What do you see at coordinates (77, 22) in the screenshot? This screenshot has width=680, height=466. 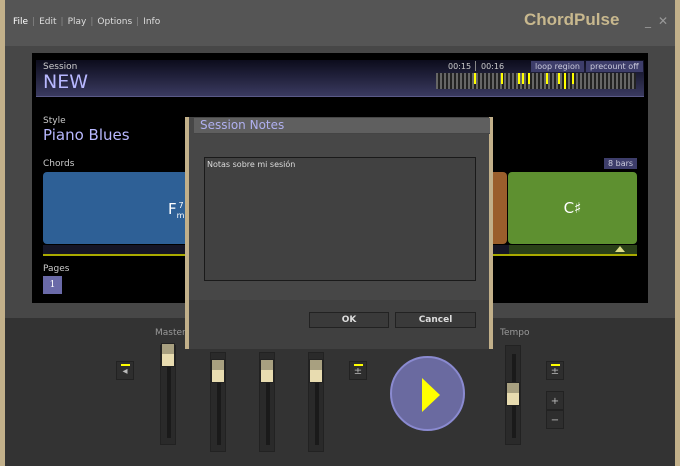 I see `menu-play: Play` at bounding box center [77, 22].